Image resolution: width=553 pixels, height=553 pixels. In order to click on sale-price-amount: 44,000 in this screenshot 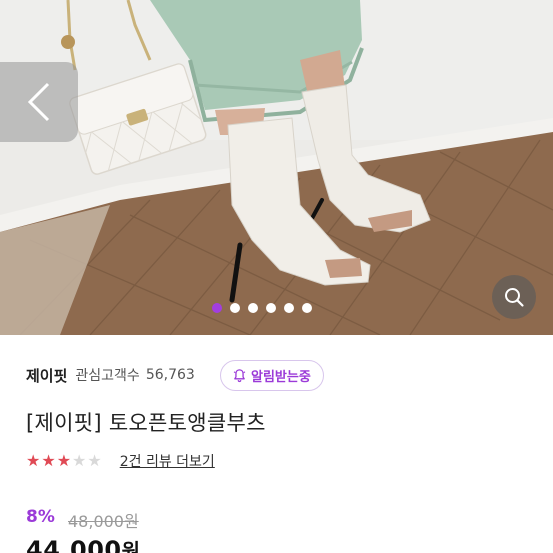, I will do `click(74, 544)`.